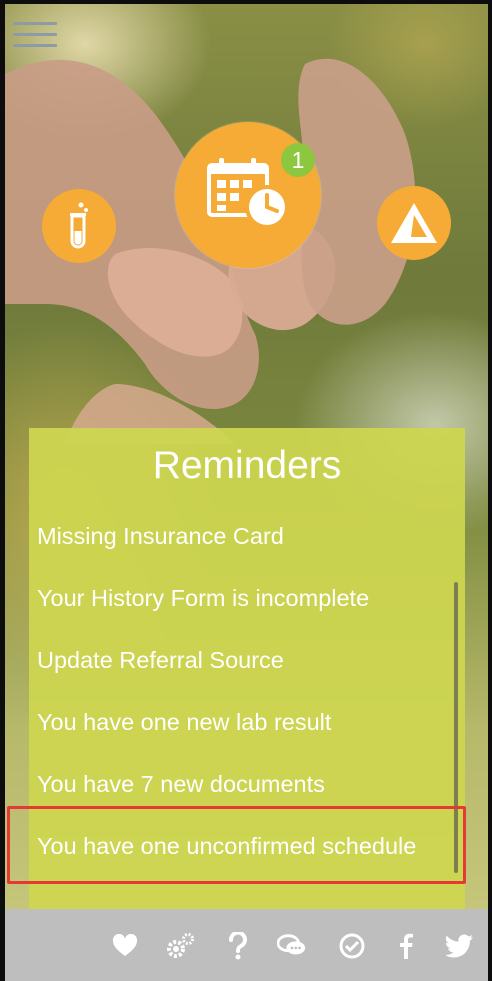  Describe the element at coordinates (248, 193) in the screenshot. I see `calendar-clock-icon` at that location.